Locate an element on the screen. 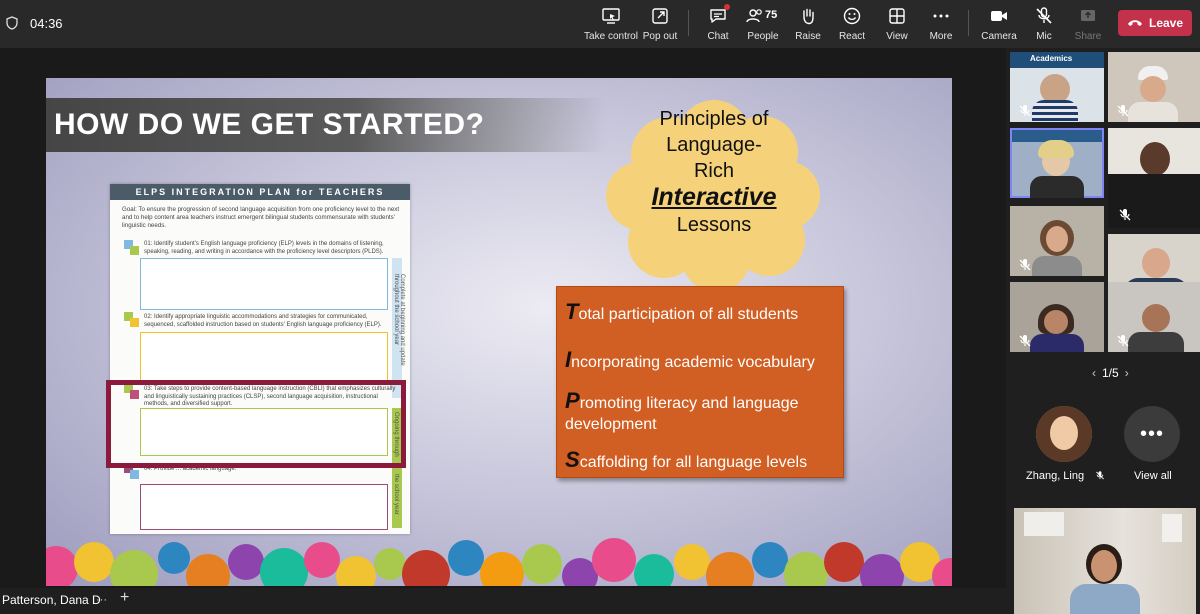  view-all-button: ••• is located at coordinates (1152, 434).